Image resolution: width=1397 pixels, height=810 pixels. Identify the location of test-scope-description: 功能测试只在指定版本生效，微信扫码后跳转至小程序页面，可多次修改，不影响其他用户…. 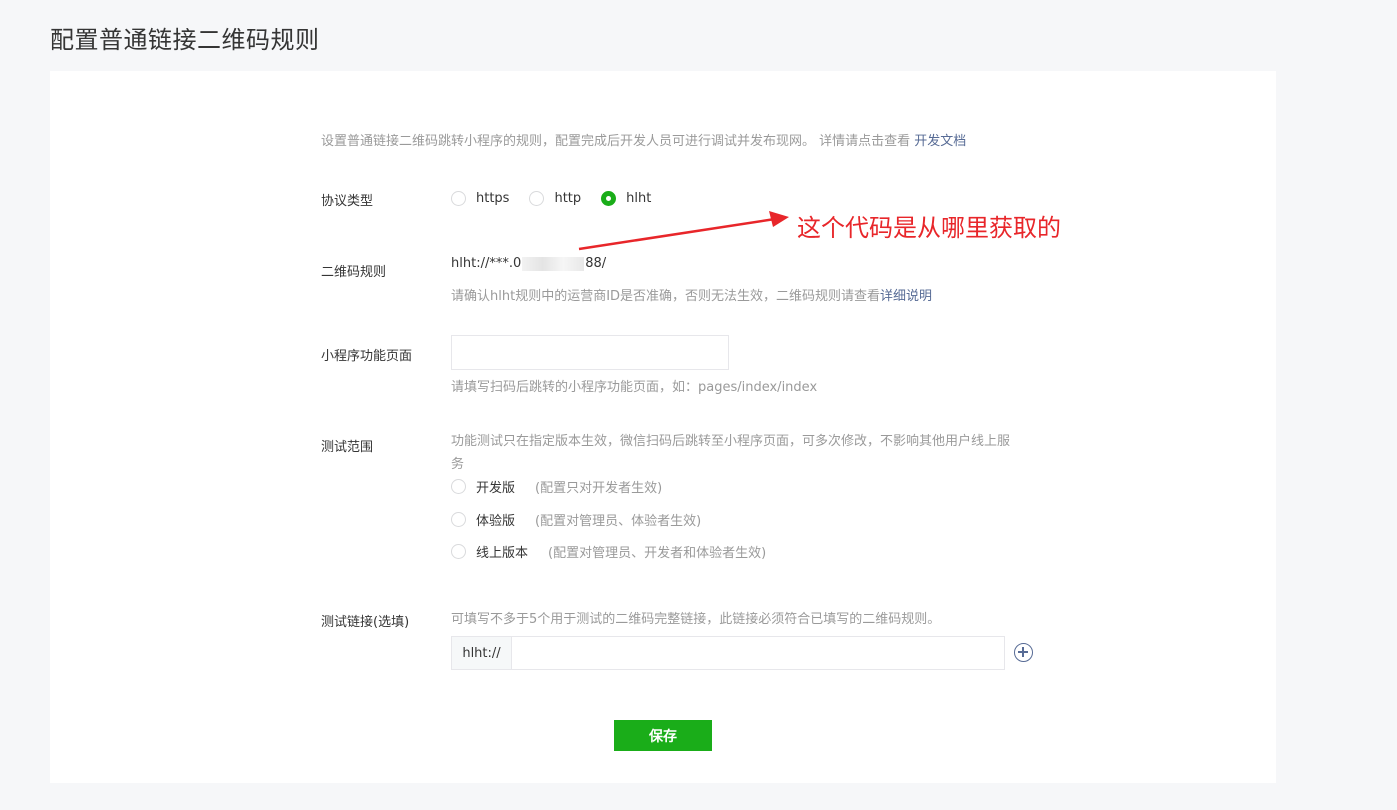
(731, 453).